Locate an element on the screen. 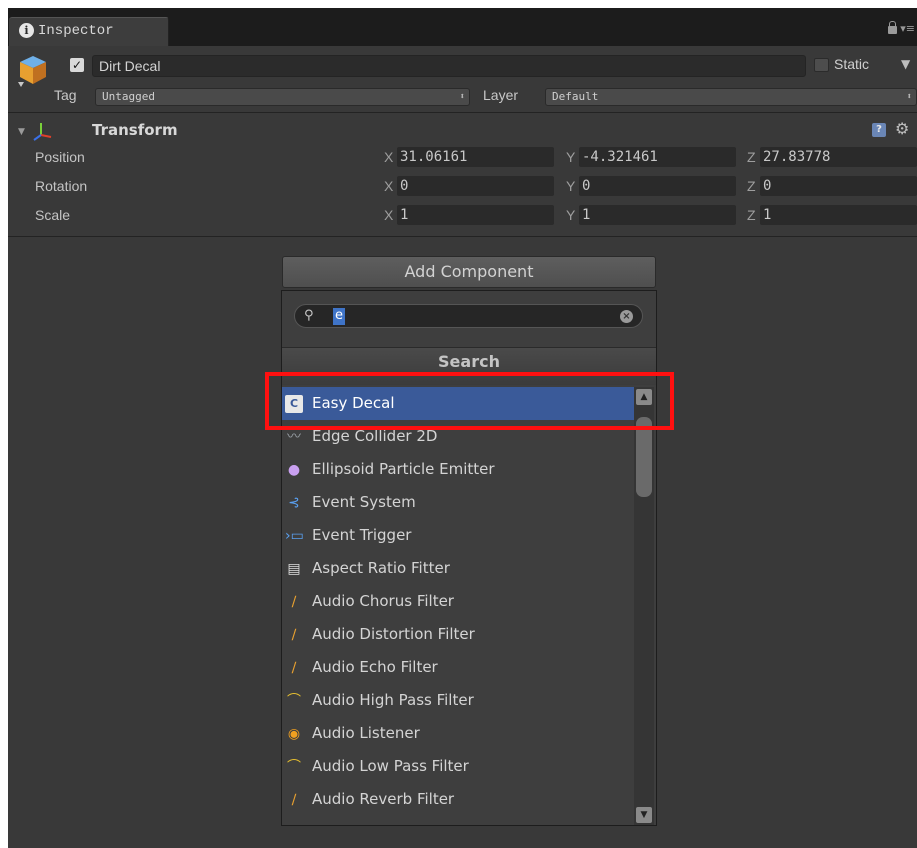 The image size is (917, 848). tab-label: Inspector is located at coordinates (76, 31).